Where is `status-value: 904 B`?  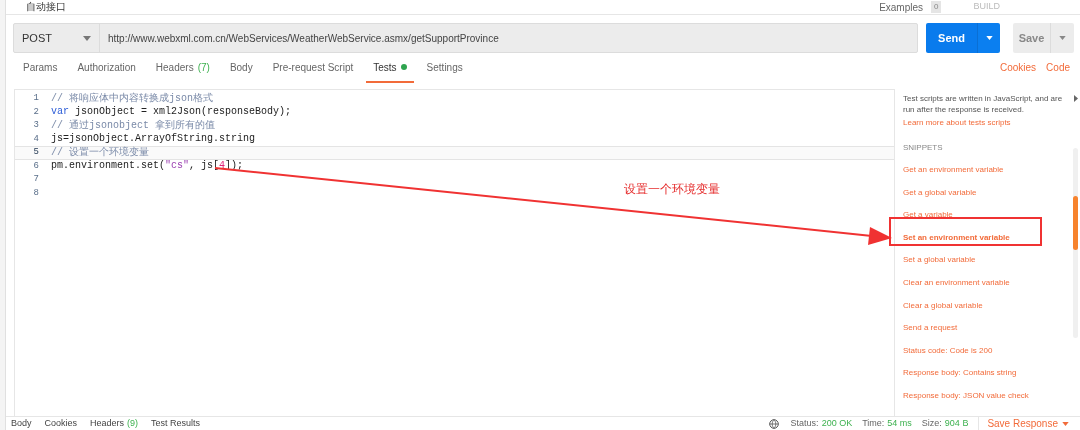 status-value: 904 B is located at coordinates (956, 423).